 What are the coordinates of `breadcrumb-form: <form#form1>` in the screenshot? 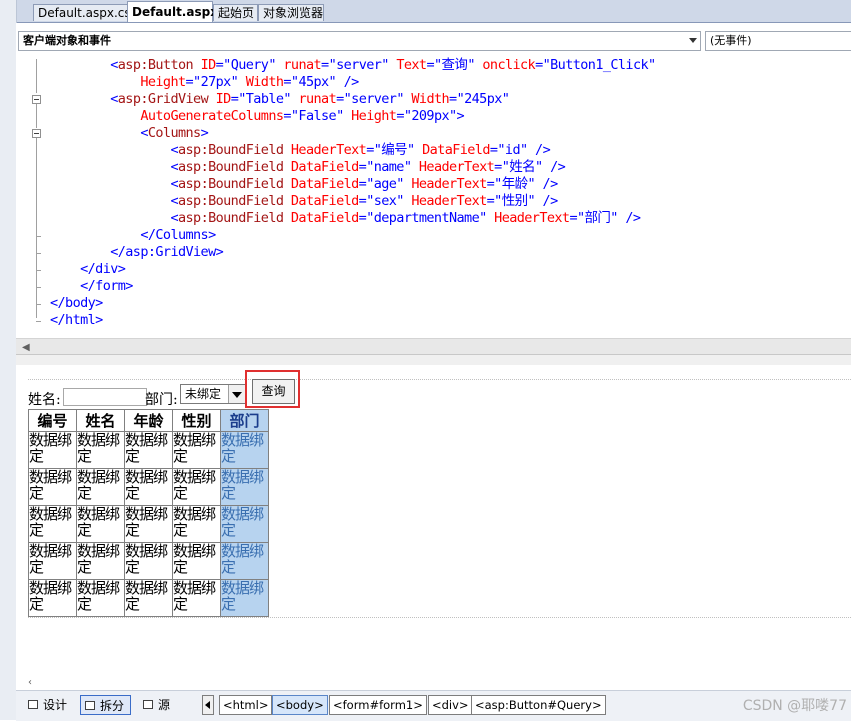 It's located at (378, 705).